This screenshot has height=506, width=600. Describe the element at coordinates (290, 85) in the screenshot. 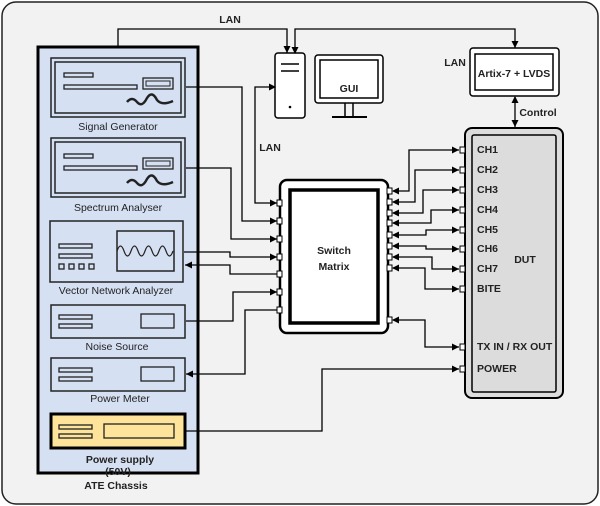

I see `server-pc` at that location.